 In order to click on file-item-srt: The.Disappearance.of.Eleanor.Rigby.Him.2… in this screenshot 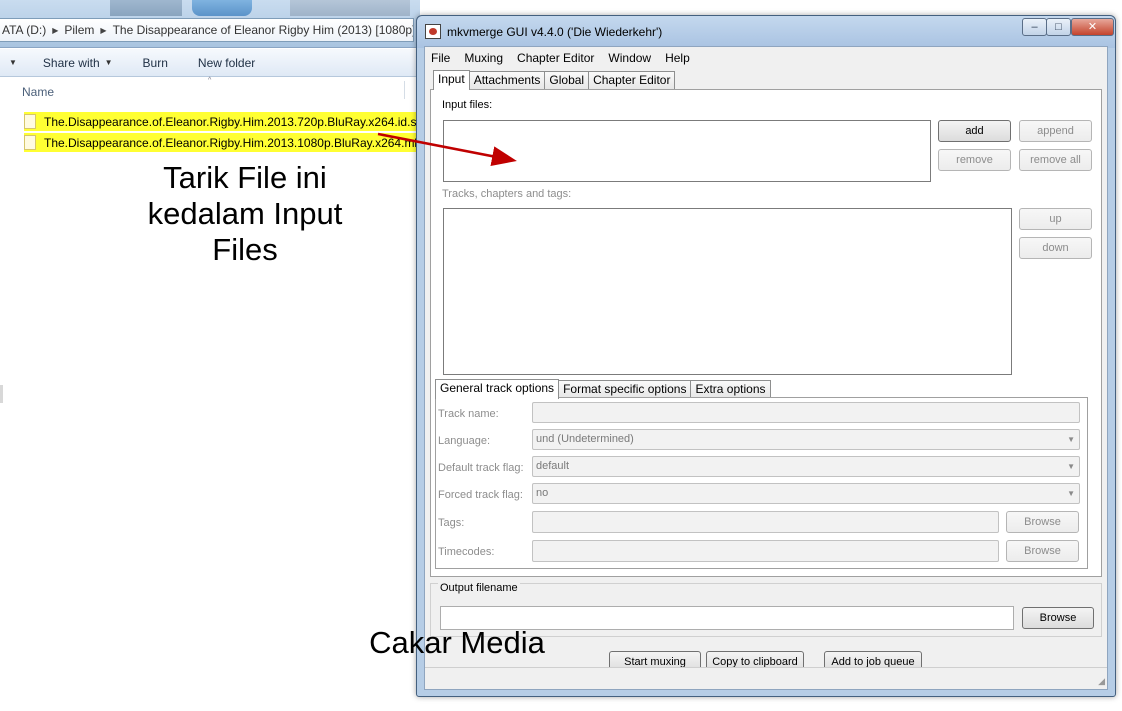, I will do `click(220, 121)`.